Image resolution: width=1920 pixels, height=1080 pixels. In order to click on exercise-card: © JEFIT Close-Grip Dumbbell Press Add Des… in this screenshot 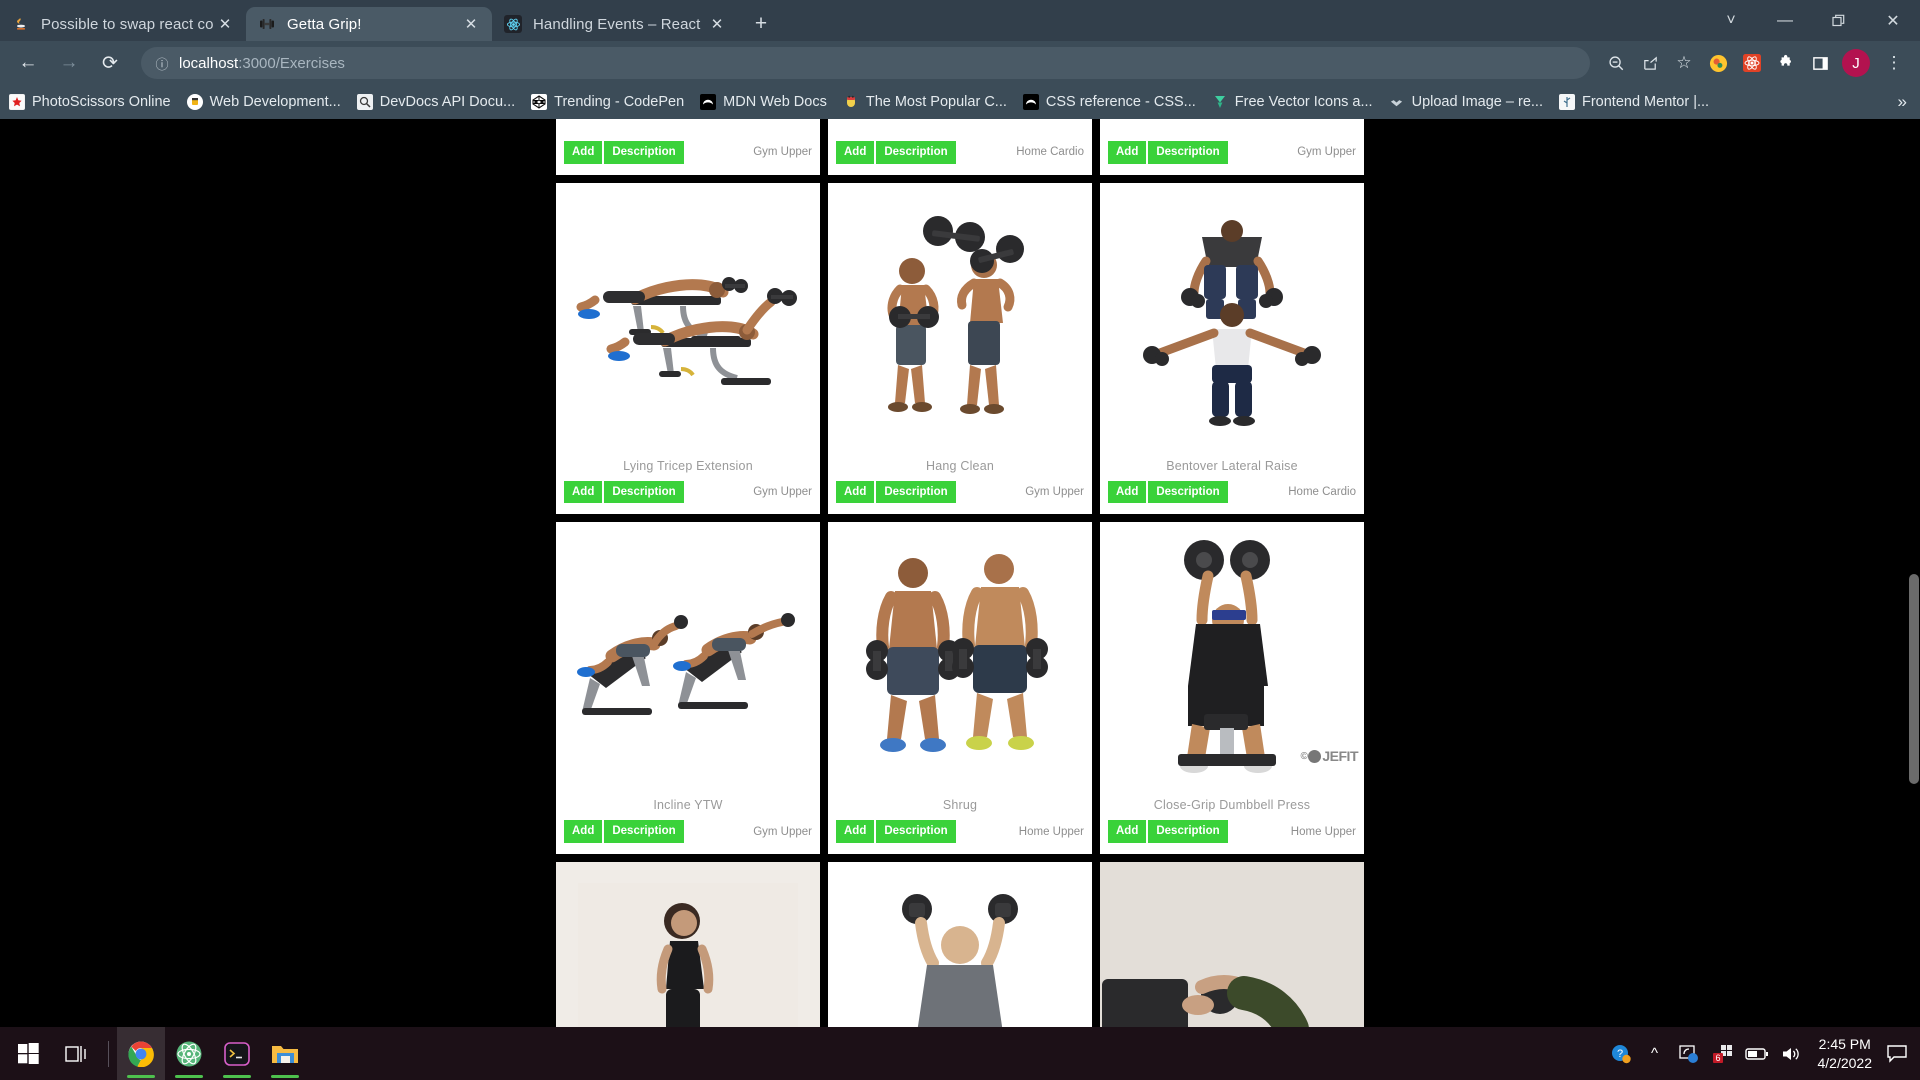, I will do `click(1232, 688)`.